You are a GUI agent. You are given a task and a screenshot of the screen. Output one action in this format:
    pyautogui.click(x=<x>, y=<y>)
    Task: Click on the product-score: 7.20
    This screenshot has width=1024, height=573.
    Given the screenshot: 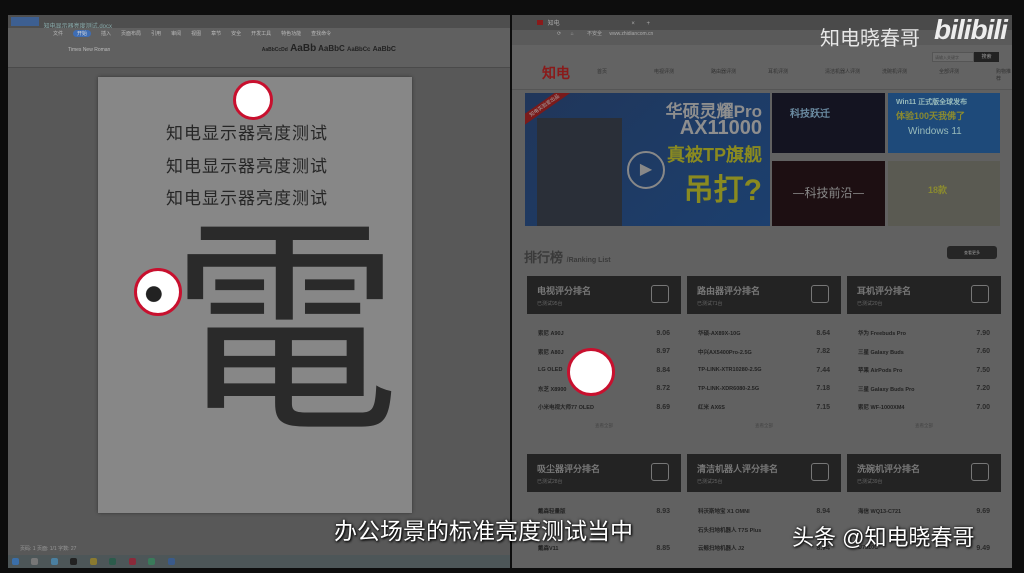 What is the action you would take?
    pyautogui.click(x=983, y=389)
    